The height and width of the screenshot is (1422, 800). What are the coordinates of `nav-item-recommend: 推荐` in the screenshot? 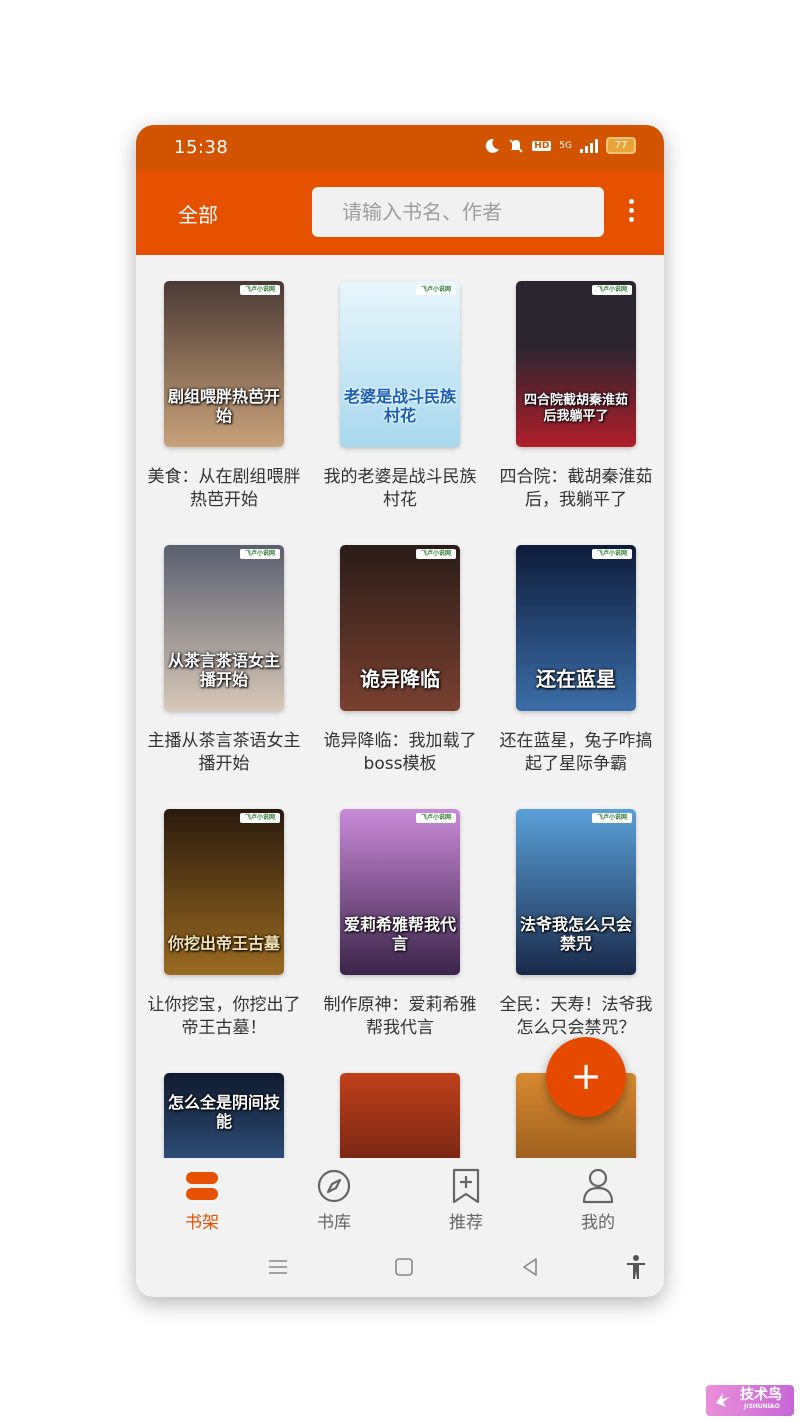 It's located at (466, 1199).